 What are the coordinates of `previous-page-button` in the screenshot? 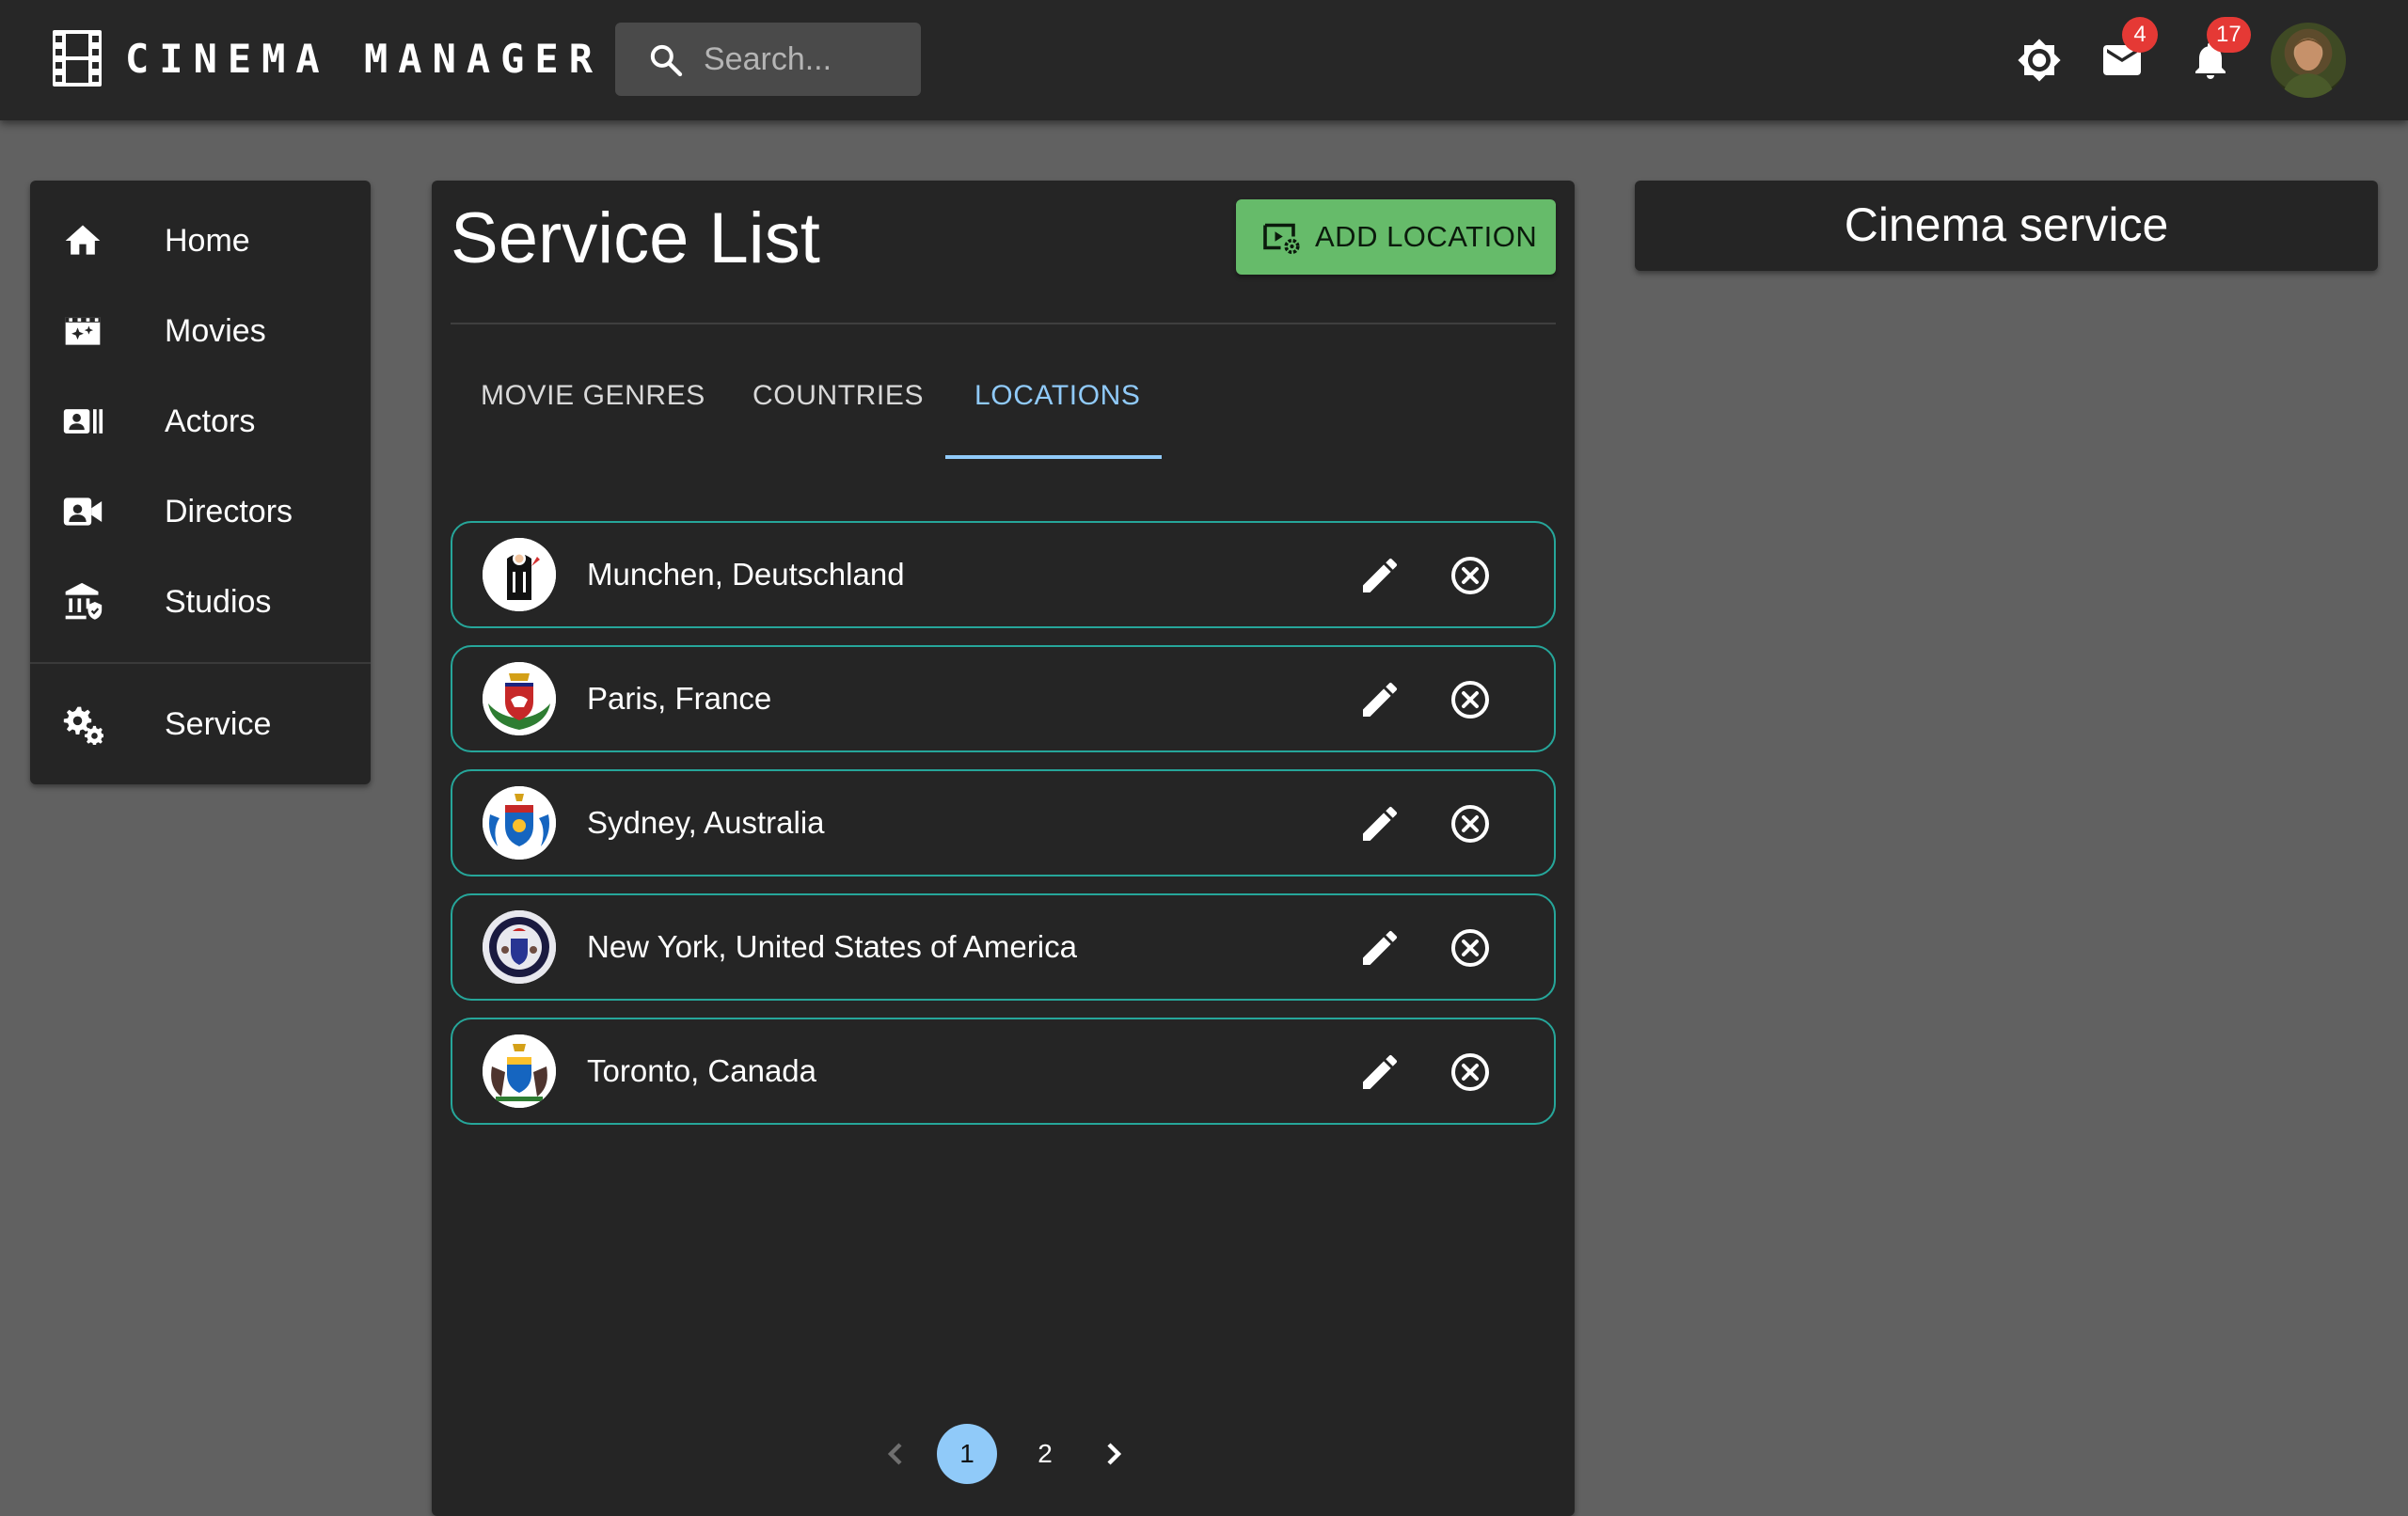 It's located at (897, 1454).